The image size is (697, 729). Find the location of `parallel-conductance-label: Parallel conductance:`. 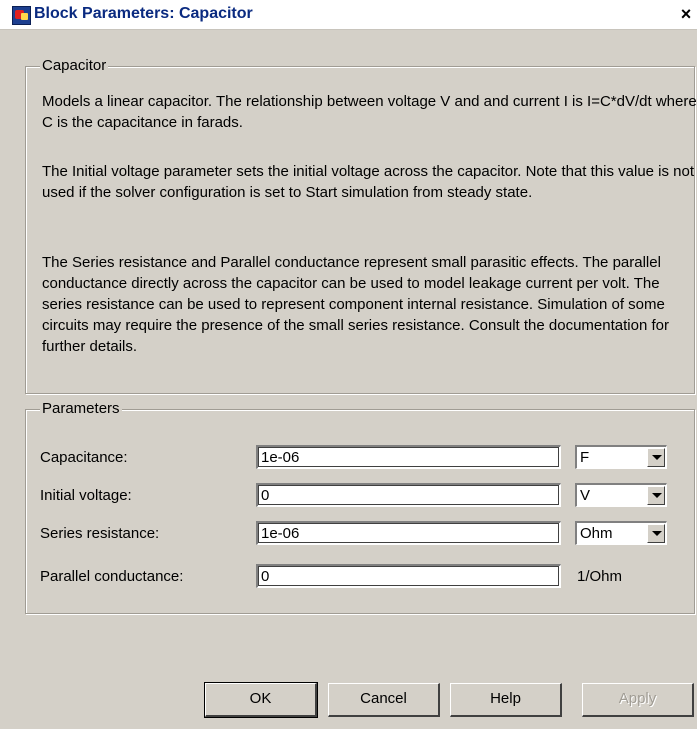

parallel-conductance-label: Parallel conductance: is located at coordinates (112, 576).